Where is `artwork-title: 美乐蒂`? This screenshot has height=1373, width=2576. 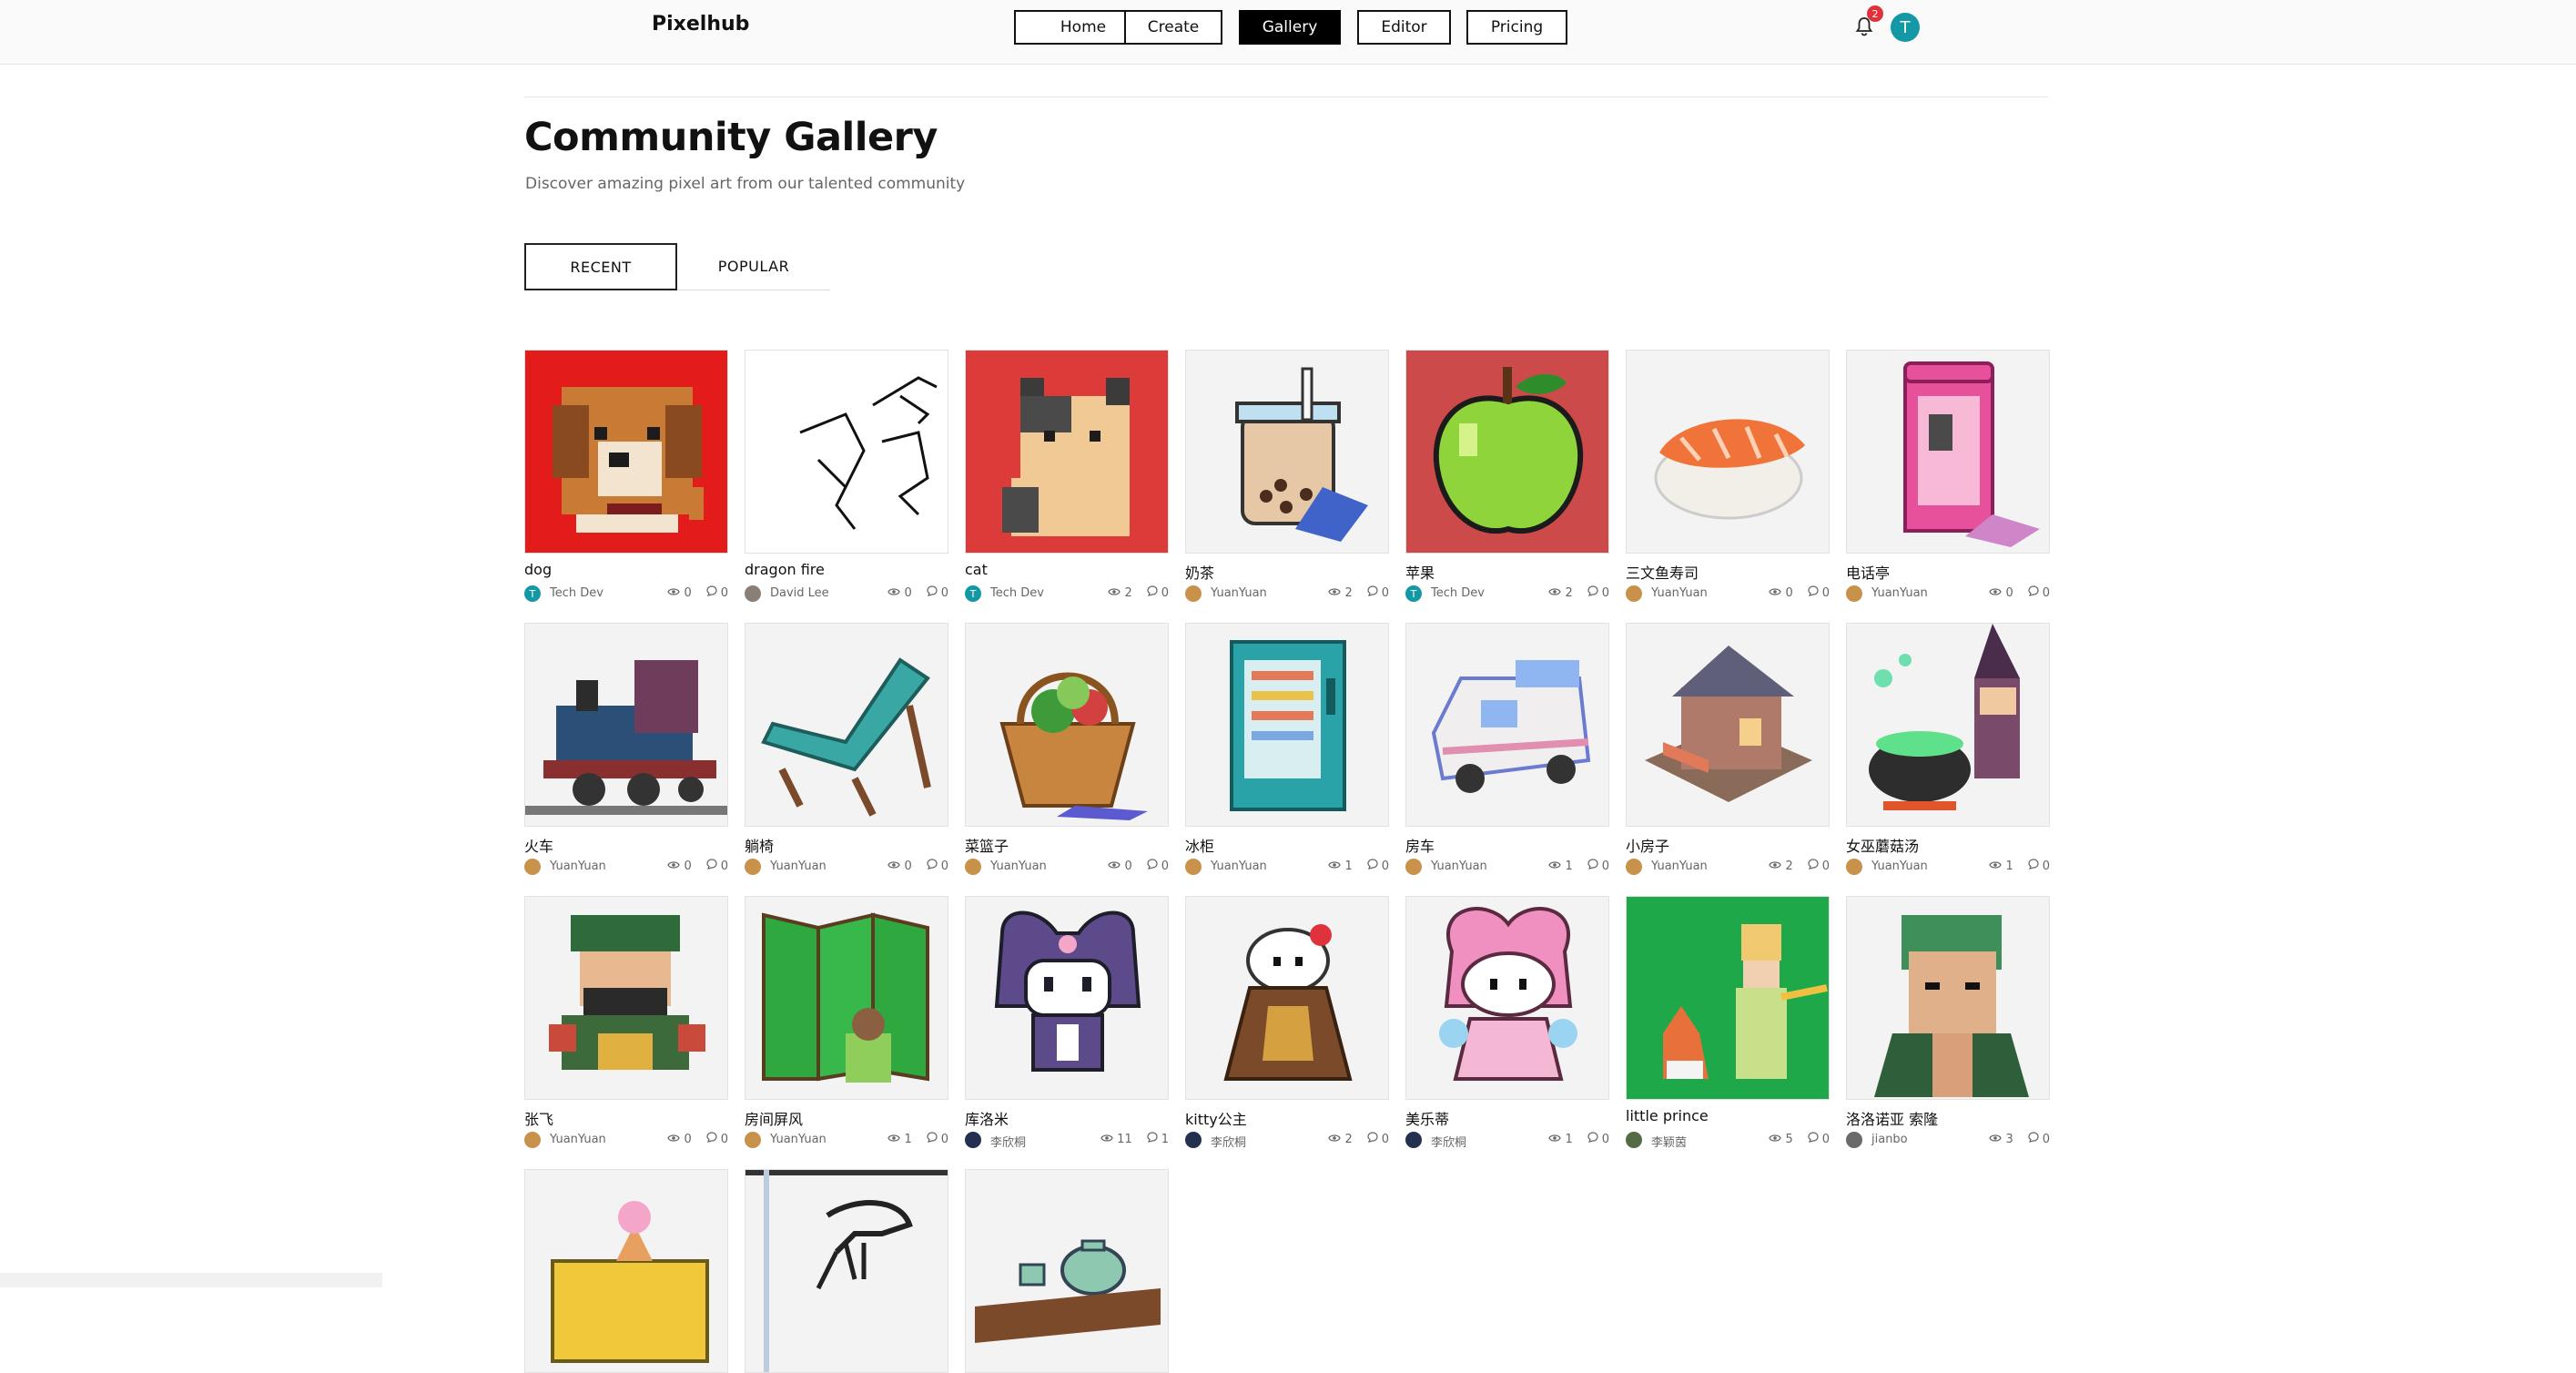
artwork-title: 美乐蒂 is located at coordinates (1427, 1118).